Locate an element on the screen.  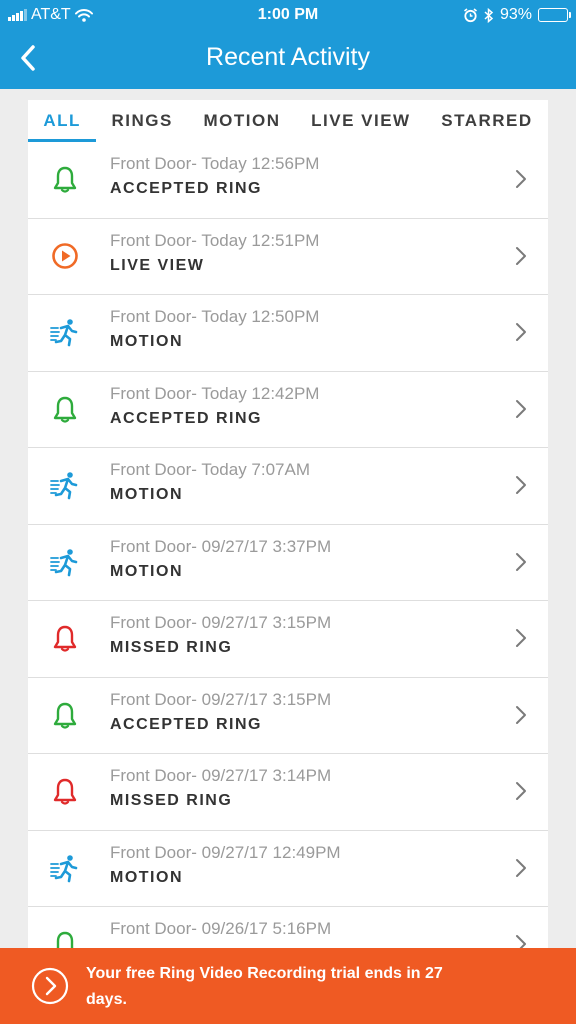
activity-row-ring-accepted: Front Door- 09/26/17 5:16PM is located at coordinates (288, 927).